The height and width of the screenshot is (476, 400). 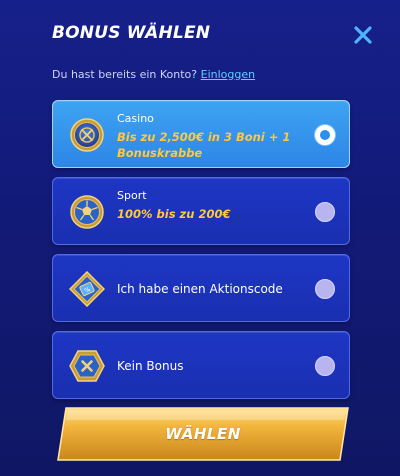 What do you see at coordinates (204, 145) in the screenshot?
I see `option-bonus-text: Bis zu 2,500€ in 3 Boni + 1 Bonuskrabbe` at bounding box center [204, 145].